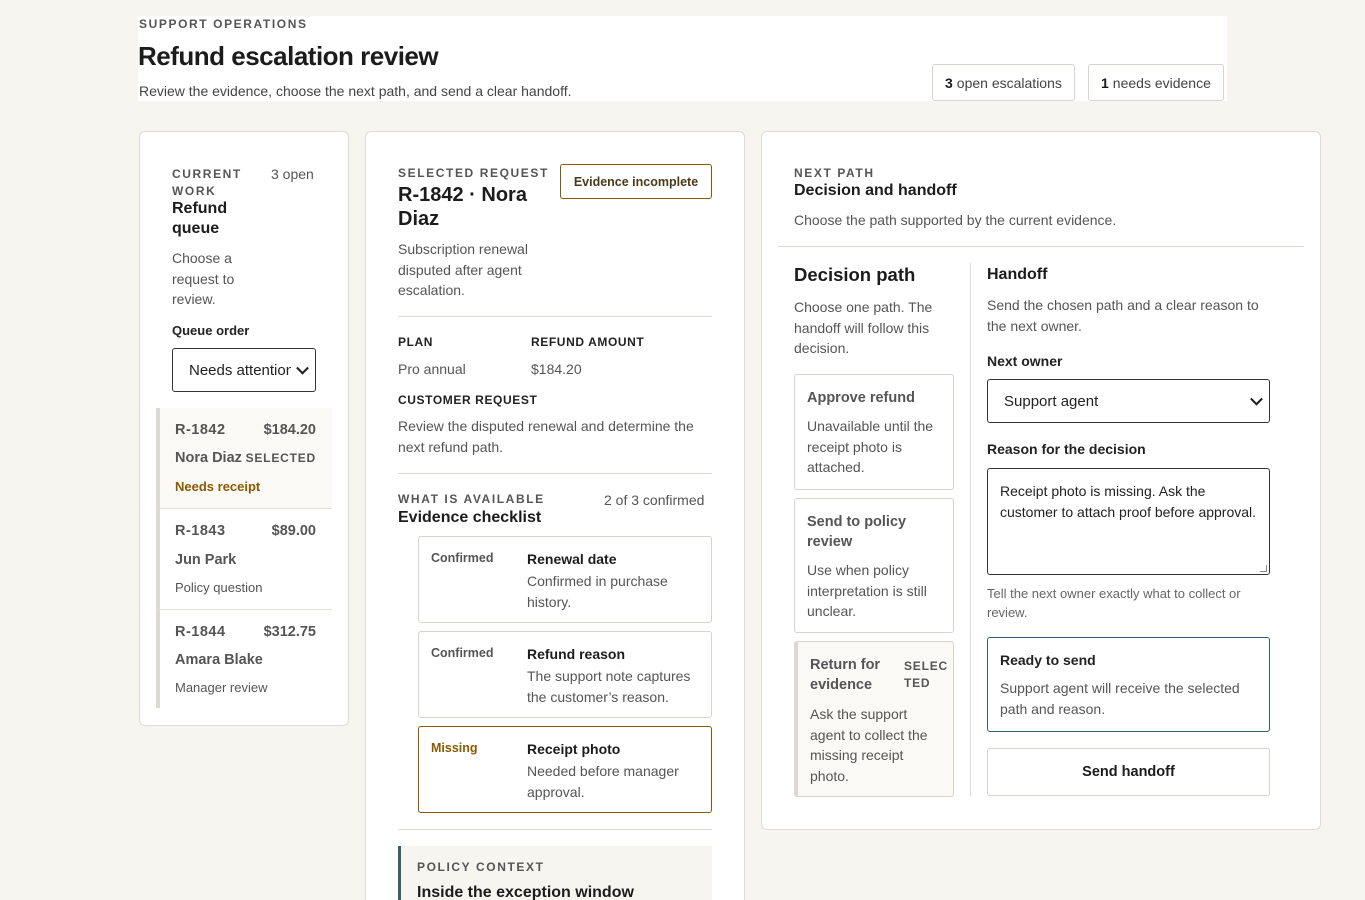 The width and height of the screenshot is (1365, 900). Describe the element at coordinates (244, 559) in the screenshot. I see `queue-item-r-1843: R-1843 $89.00 Jun Park Policy question` at that location.